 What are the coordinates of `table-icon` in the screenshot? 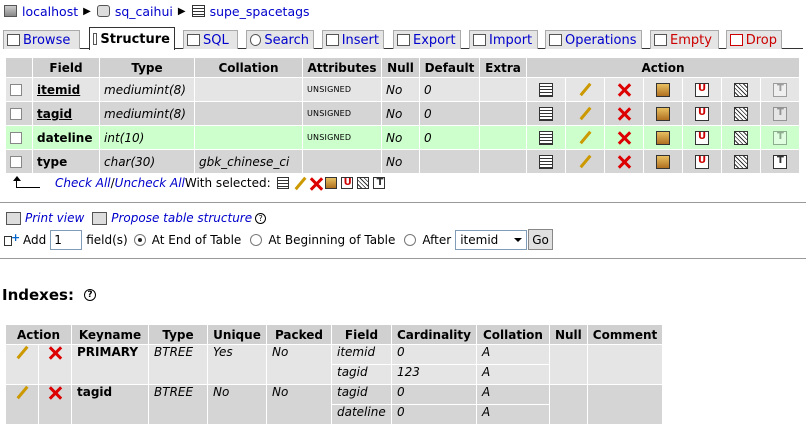 It's located at (198, 11).